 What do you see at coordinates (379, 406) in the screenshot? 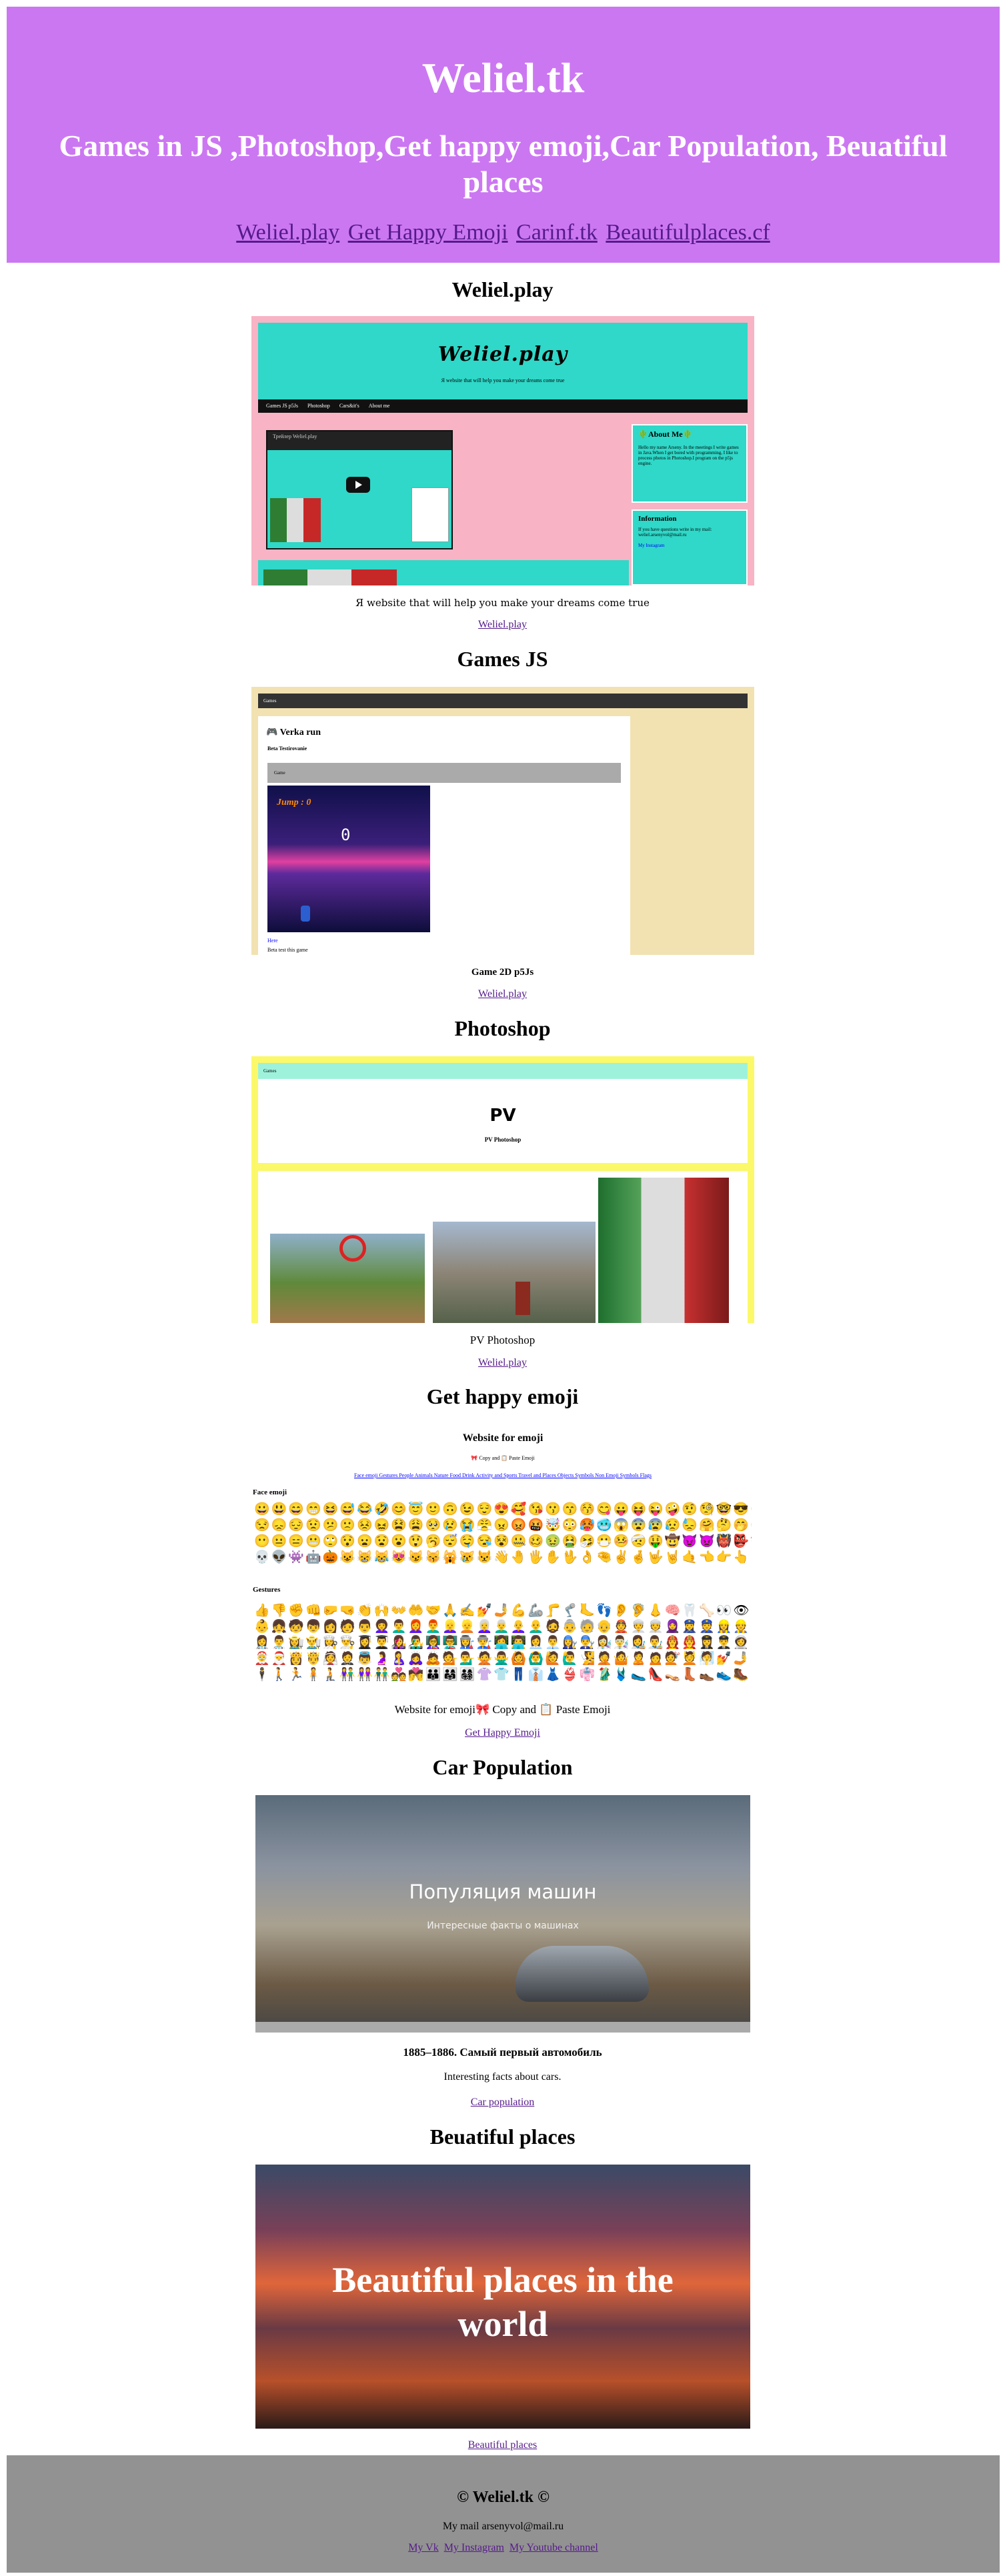
I see `menu-item-about: About me` at bounding box center [379, 406].